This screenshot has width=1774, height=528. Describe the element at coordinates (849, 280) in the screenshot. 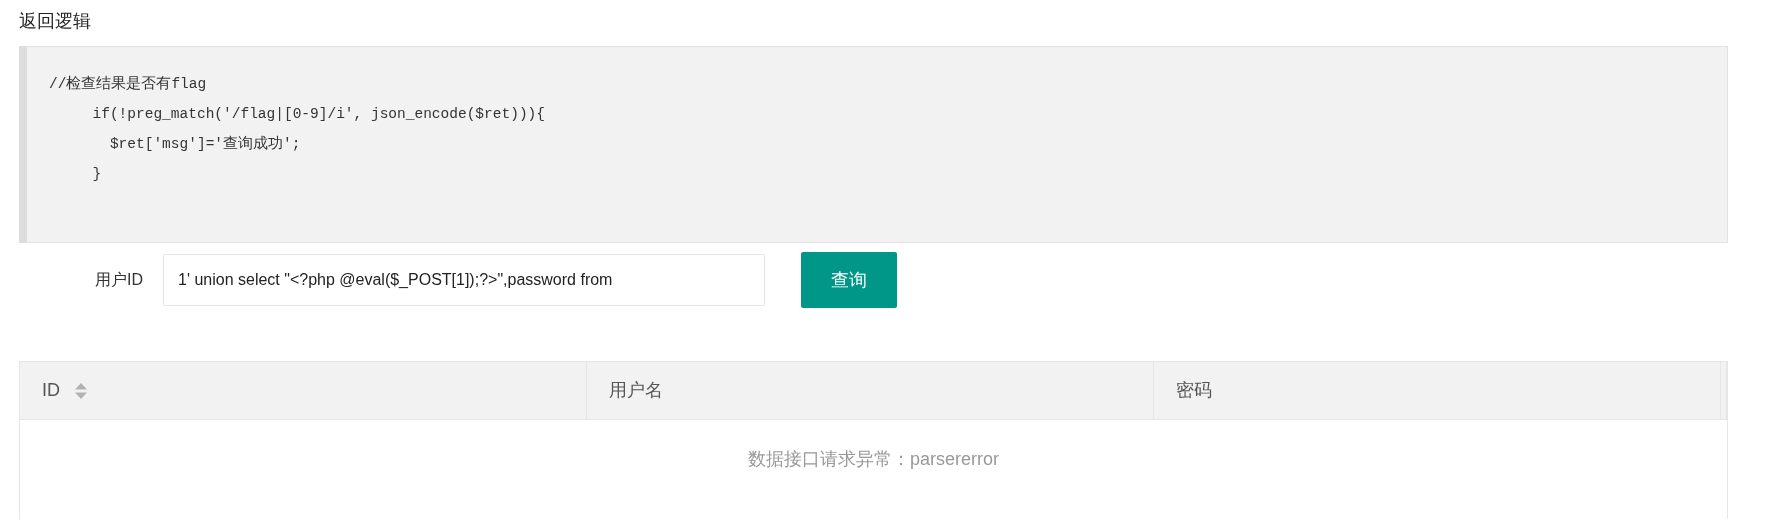

I see `query-button: 查询` at that location.